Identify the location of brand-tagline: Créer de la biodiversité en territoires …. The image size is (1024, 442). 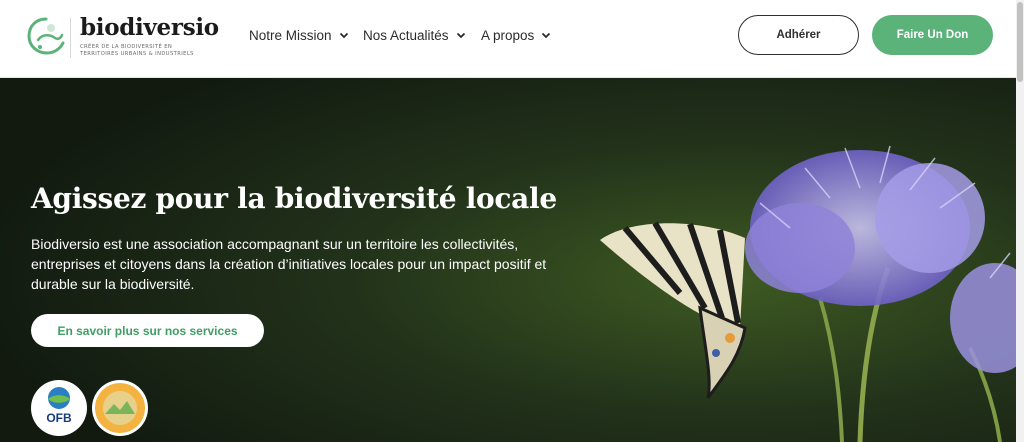
(137, 50).